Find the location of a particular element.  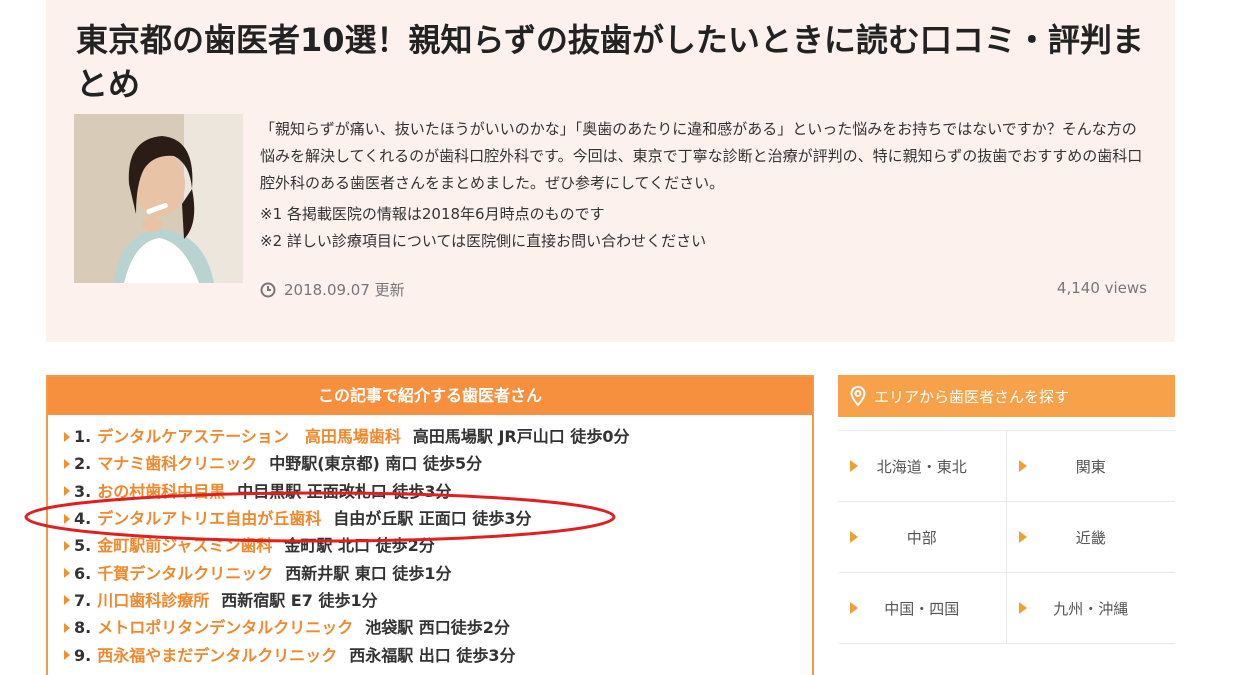

woman-brushing-teeth-image is located at coordinates (158, 198).